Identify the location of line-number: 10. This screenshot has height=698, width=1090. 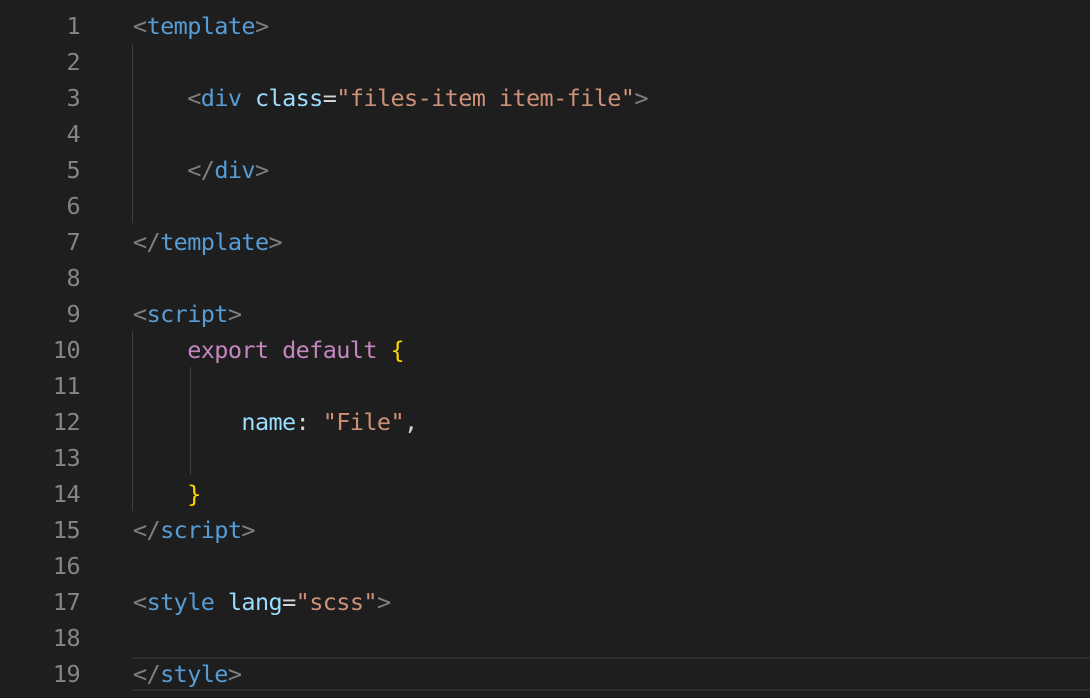
(66, 350).